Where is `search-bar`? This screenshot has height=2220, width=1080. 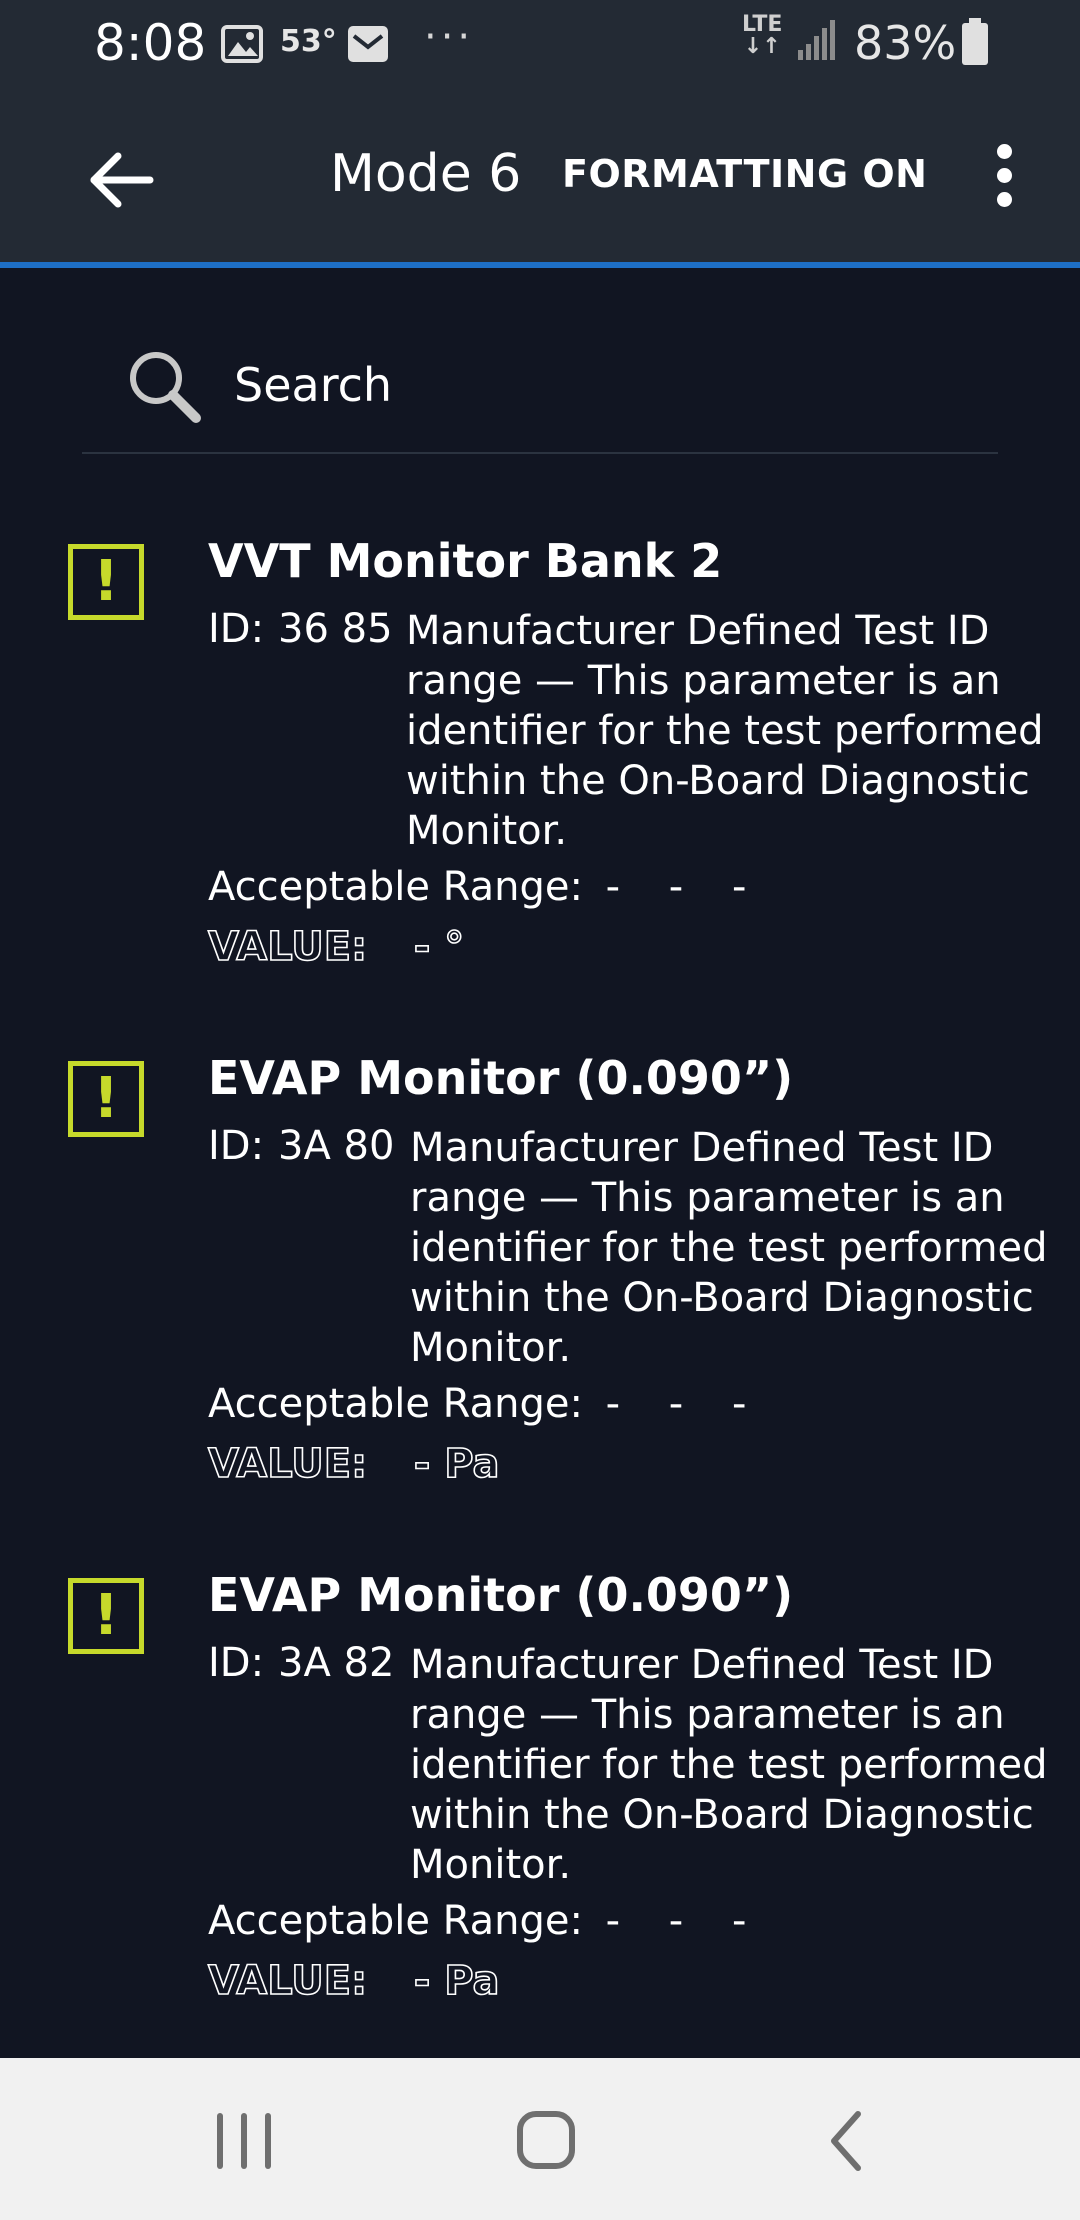 search-bar is located at coordinates (540, 387).